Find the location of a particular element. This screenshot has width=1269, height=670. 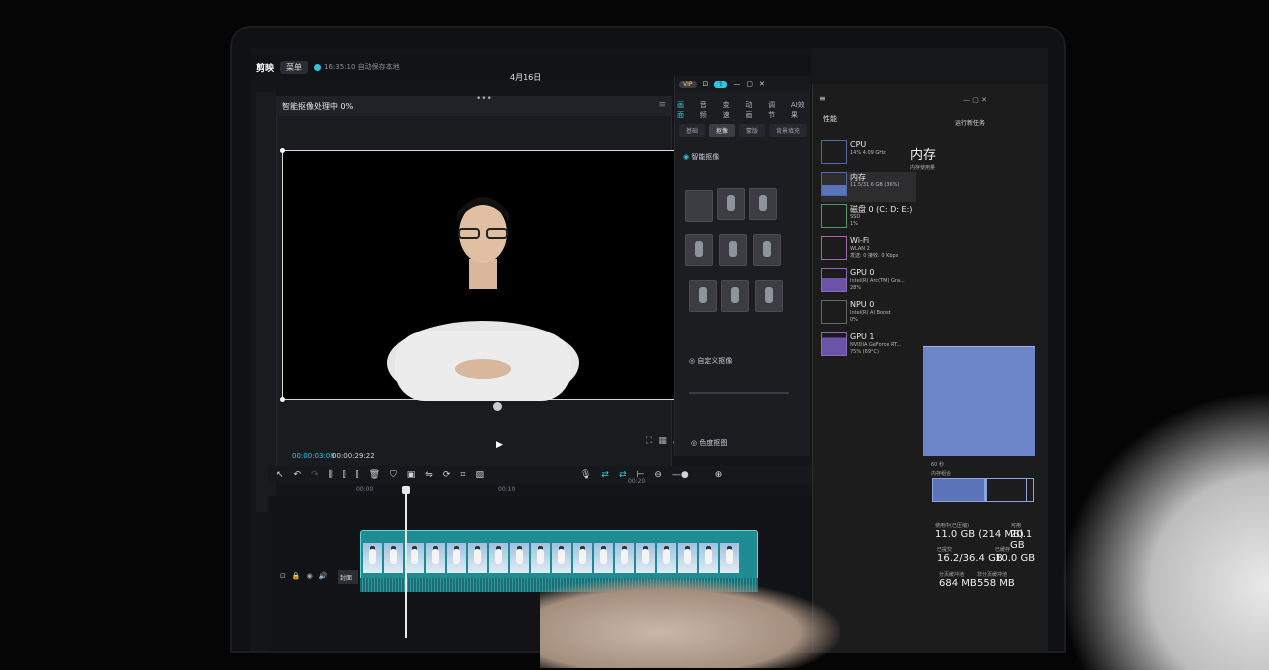

inspector-title-bar: VIP ⊡ ⇪ — ▢ ✕ is located at coordinates (743, 84).